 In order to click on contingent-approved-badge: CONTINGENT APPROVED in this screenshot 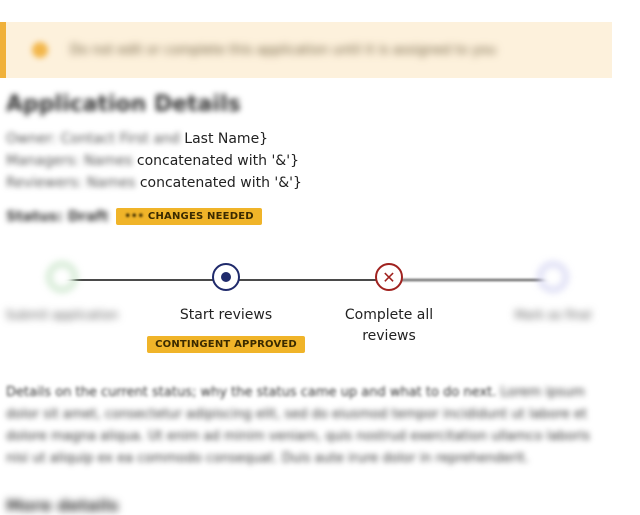, I will do `click(226, 344)`.